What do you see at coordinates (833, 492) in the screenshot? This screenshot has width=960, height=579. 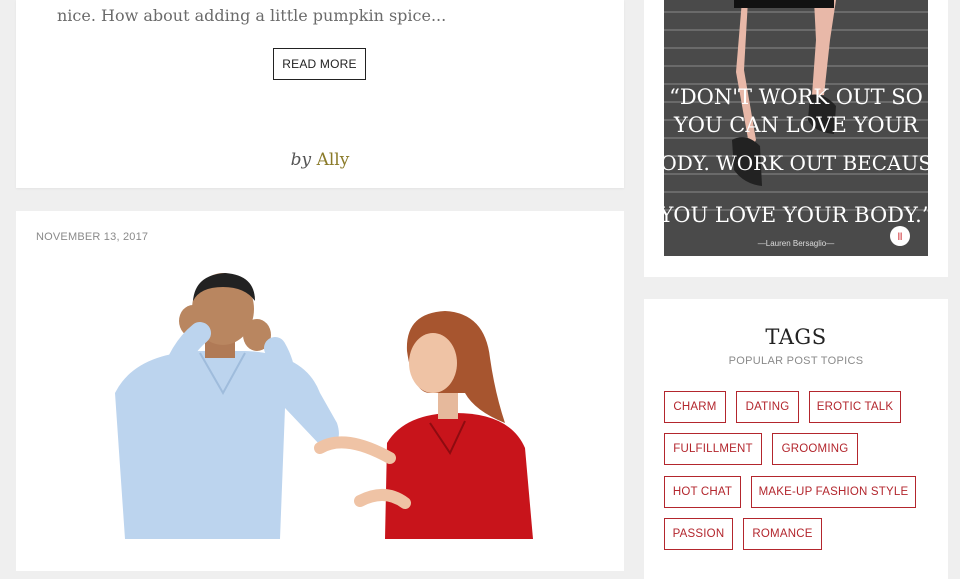 I see `tag-makeup-fashion-style: MAKE-UP FASHION STYLE` at bounding box center [833, 492].